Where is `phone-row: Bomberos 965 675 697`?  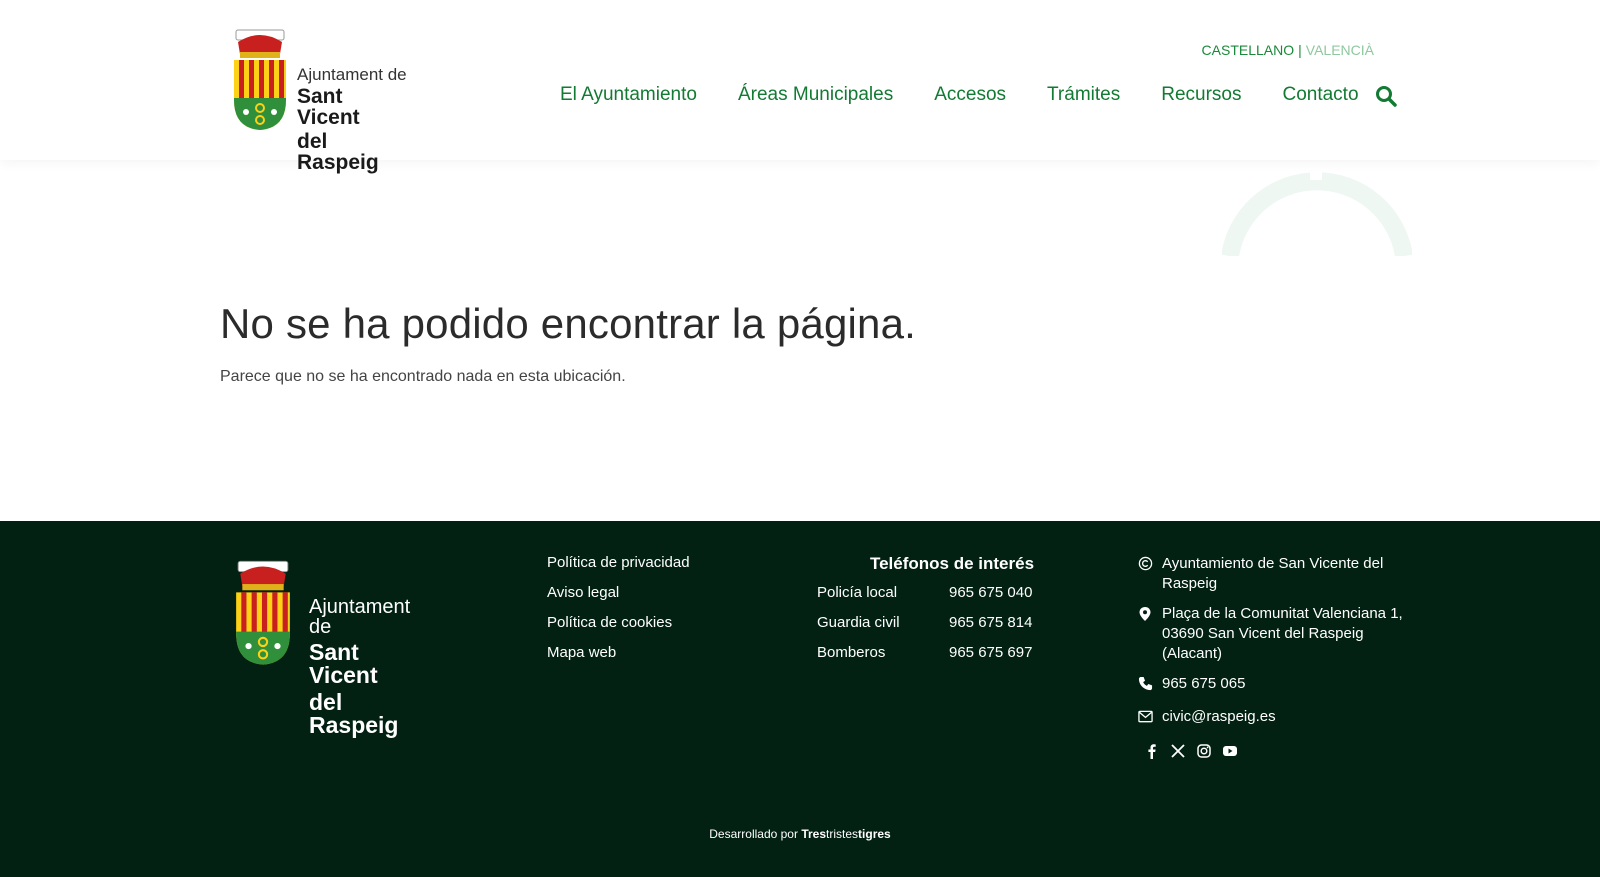
phone-row: Bomberos 965 675 697 is located at coordinates (932, 653).